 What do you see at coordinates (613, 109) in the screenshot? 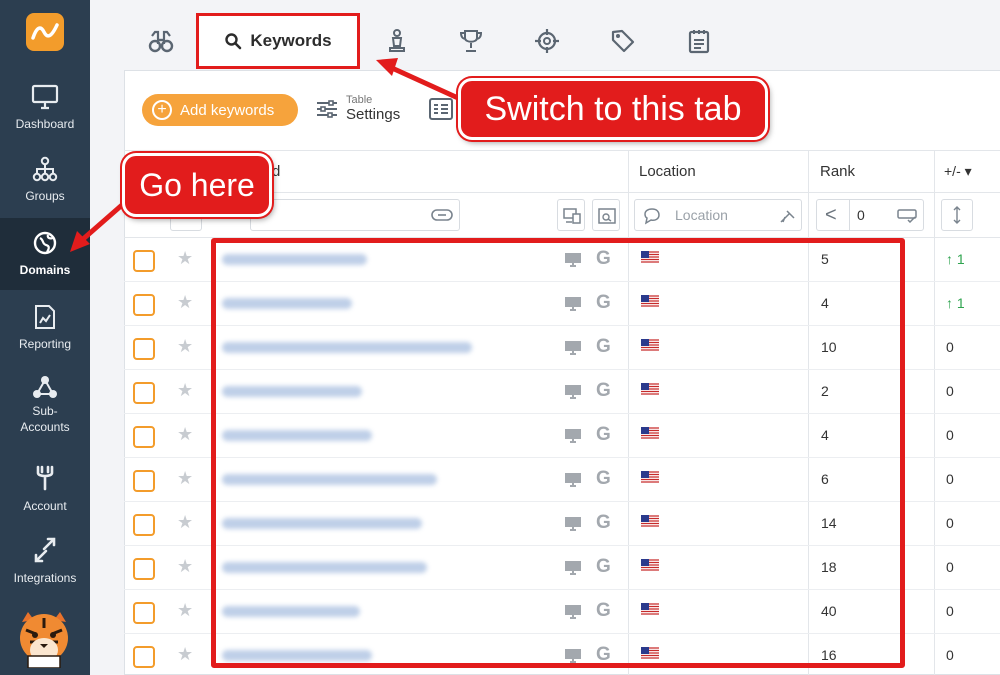
I see `switch-tab-callout: Switch to this tab` at bounding box center [613, 109].